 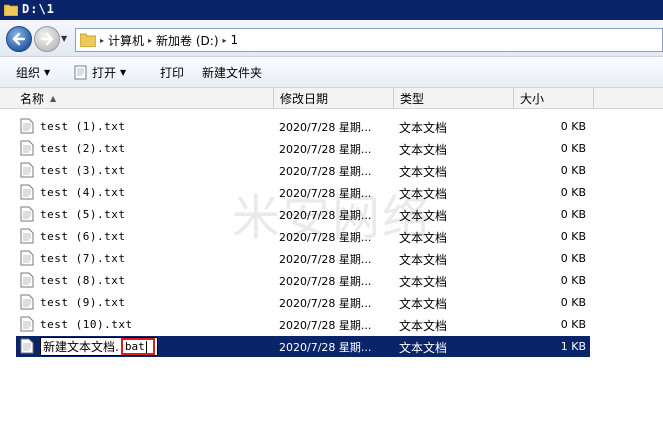 I want to click on column-header: 名称 ▲ 修改日期 类型 大小, so click(x=331, y=98).